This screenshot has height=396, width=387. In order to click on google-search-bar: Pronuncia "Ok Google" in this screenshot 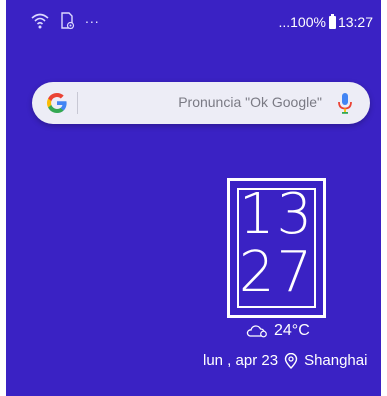, I will do `click(201, 103)`.